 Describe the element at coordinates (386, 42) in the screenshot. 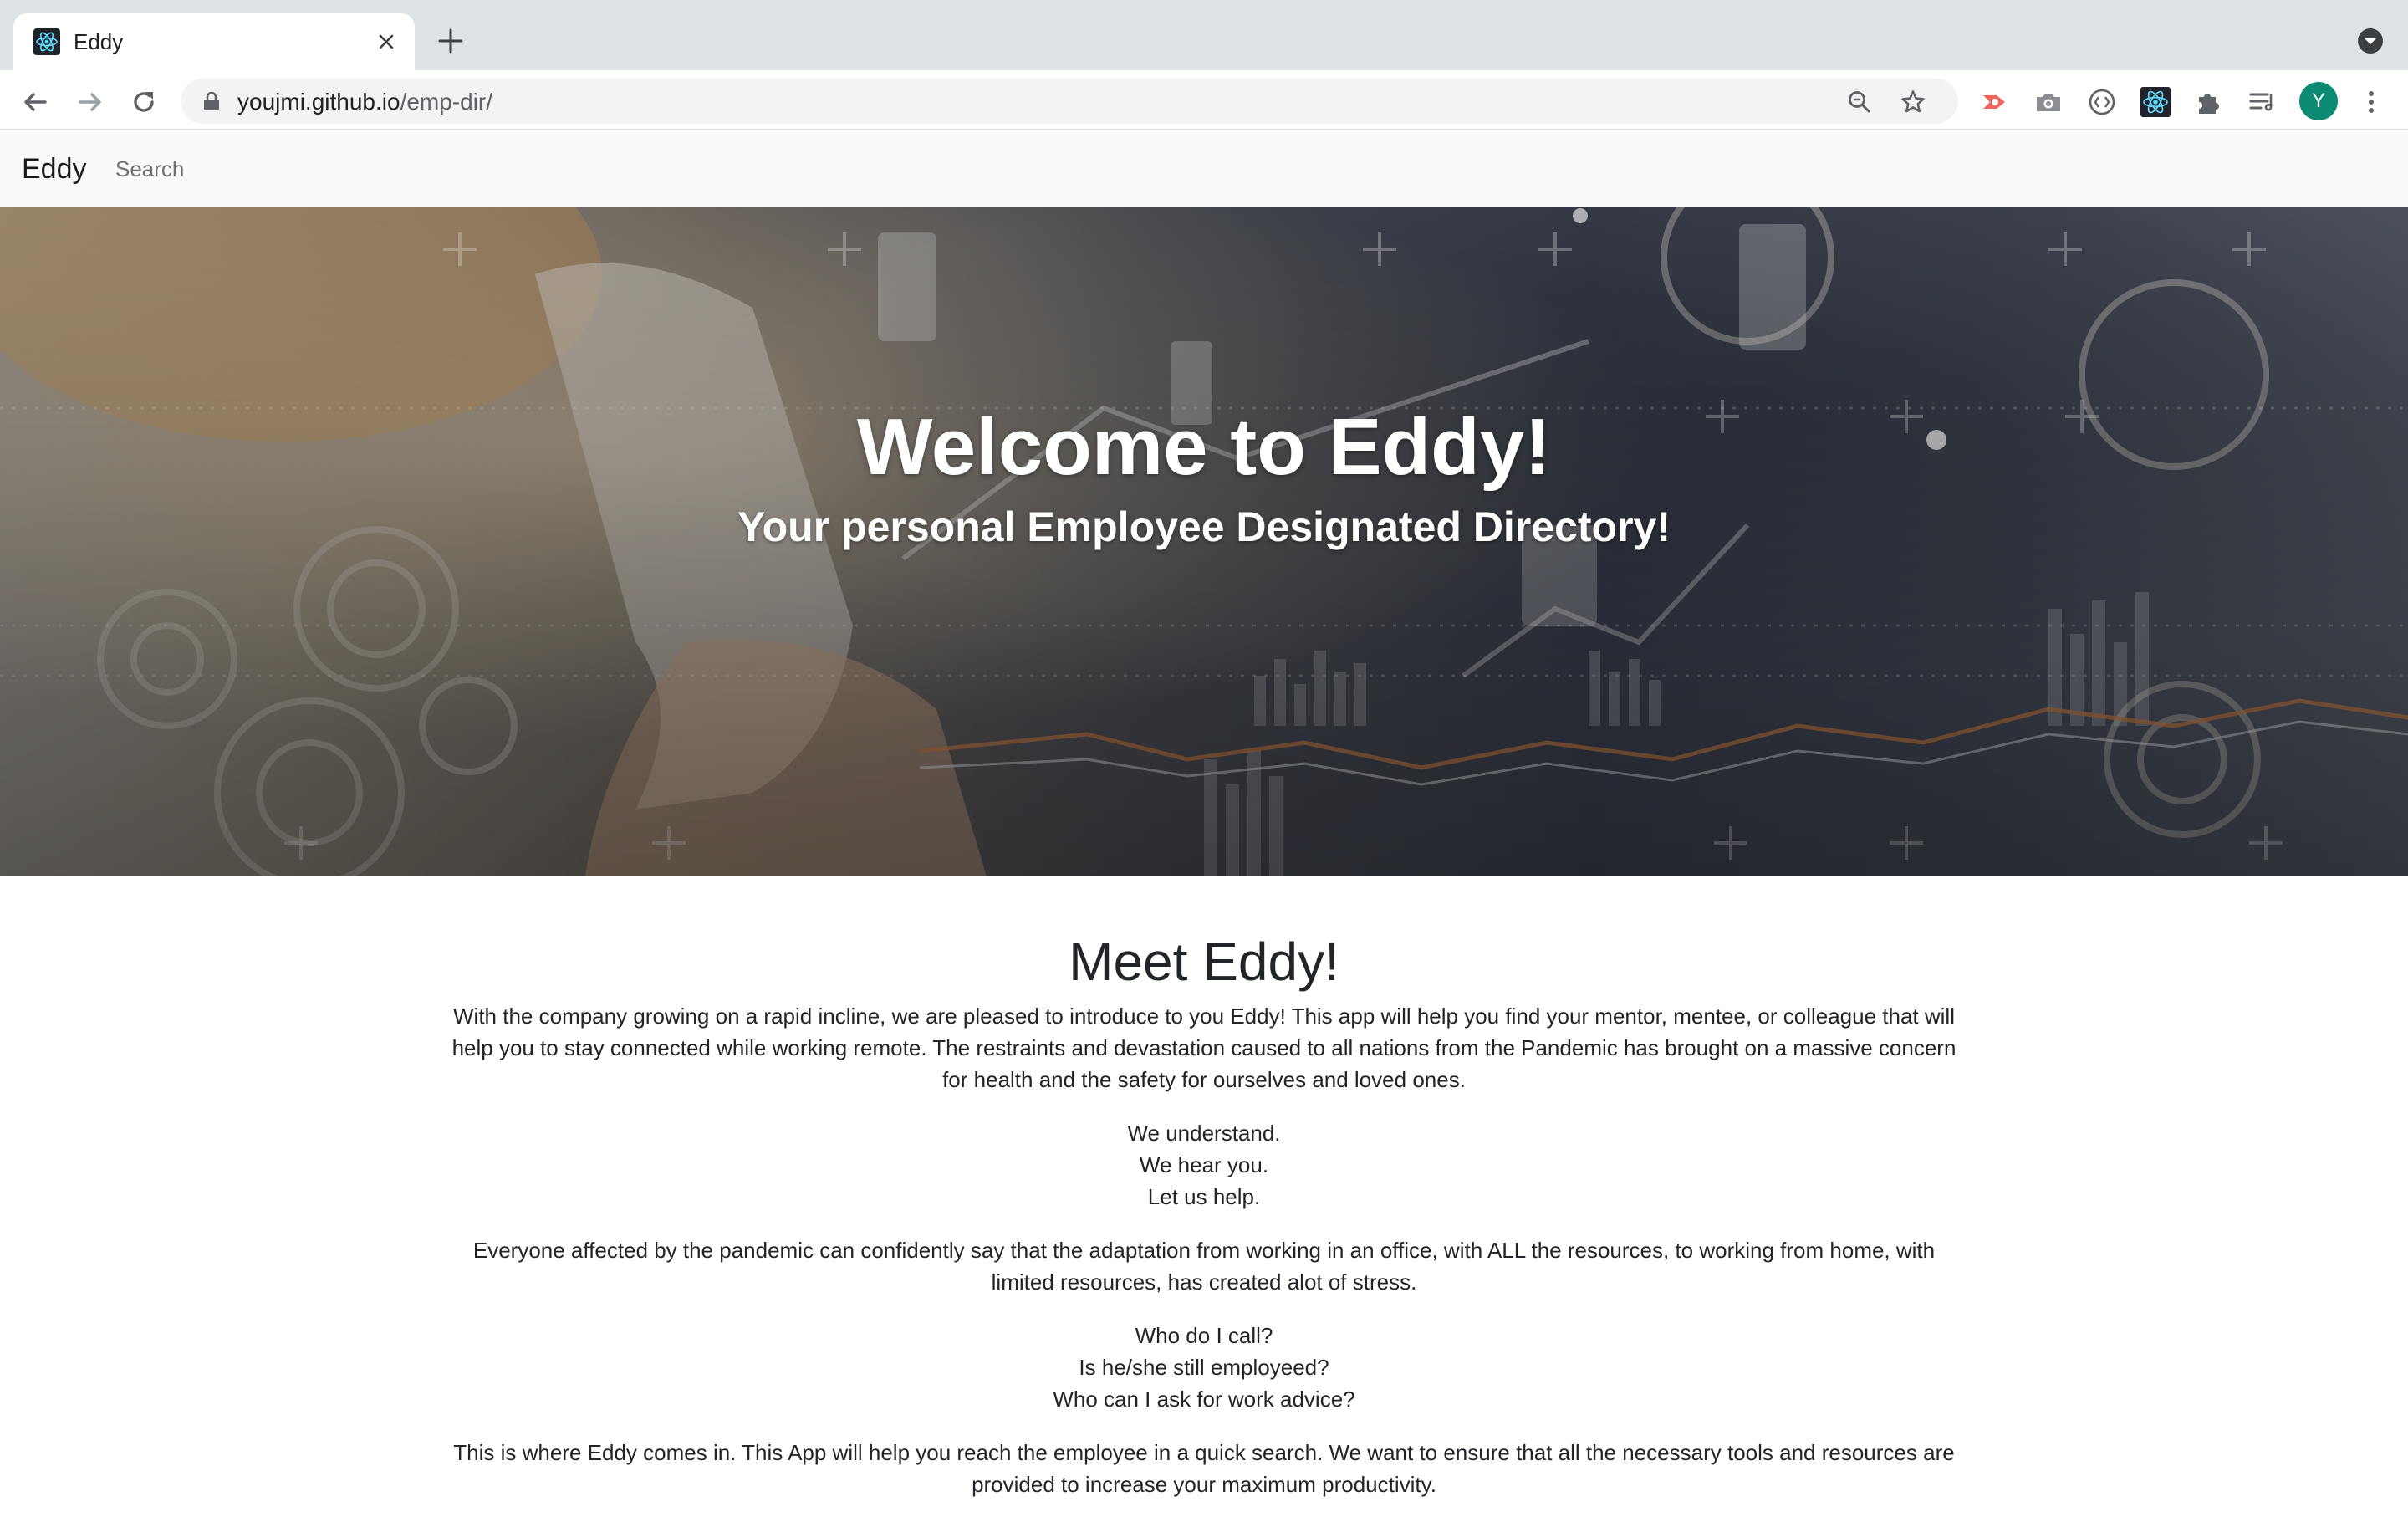

I see `close-icon` at that location.